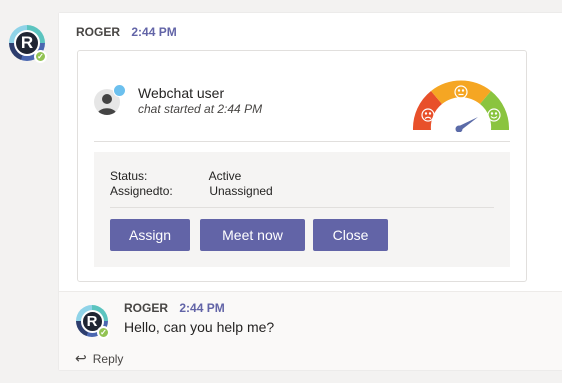 This screenshot has width=562, height=383. Describe the element at coordinates (108, 359) in the screenshot. I see `reply-link-label: Reply` at that location.